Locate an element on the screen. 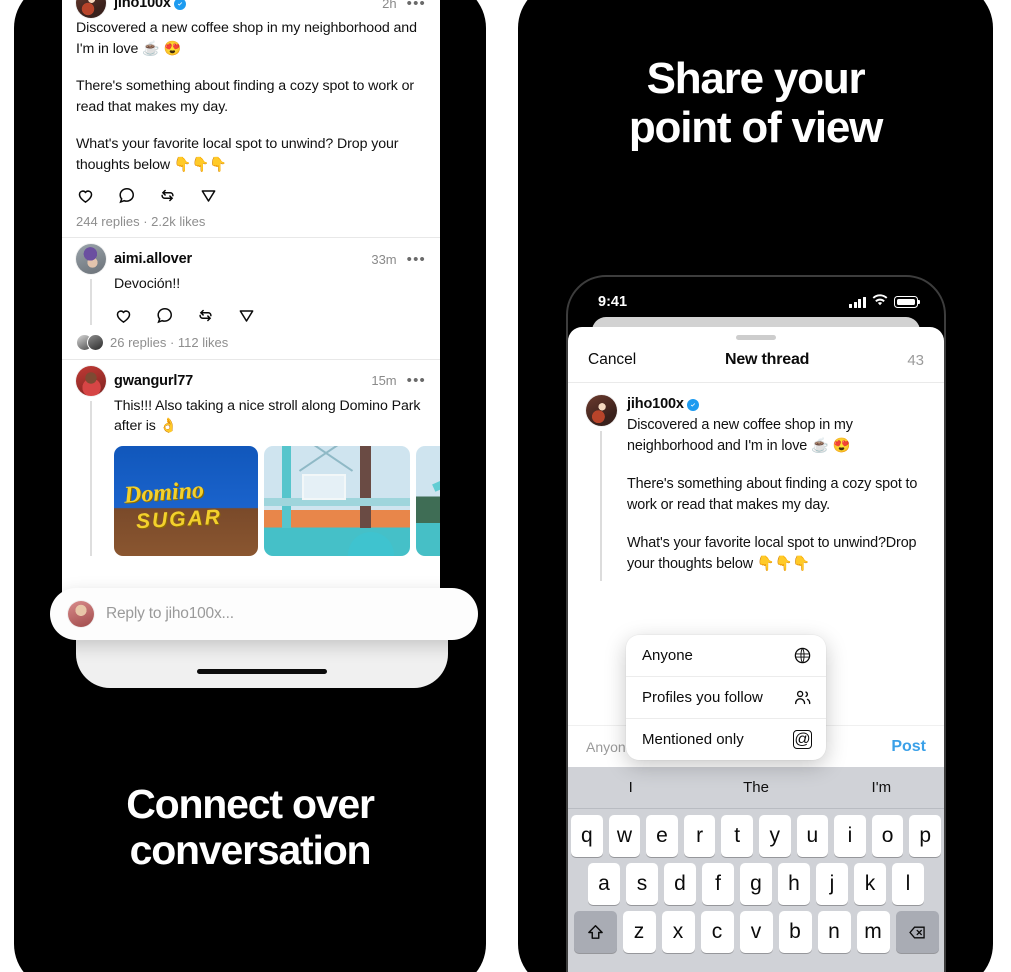 The image size is (1011, 972). menu-item-anyone: Anyone is located at coordinates (726, 655).